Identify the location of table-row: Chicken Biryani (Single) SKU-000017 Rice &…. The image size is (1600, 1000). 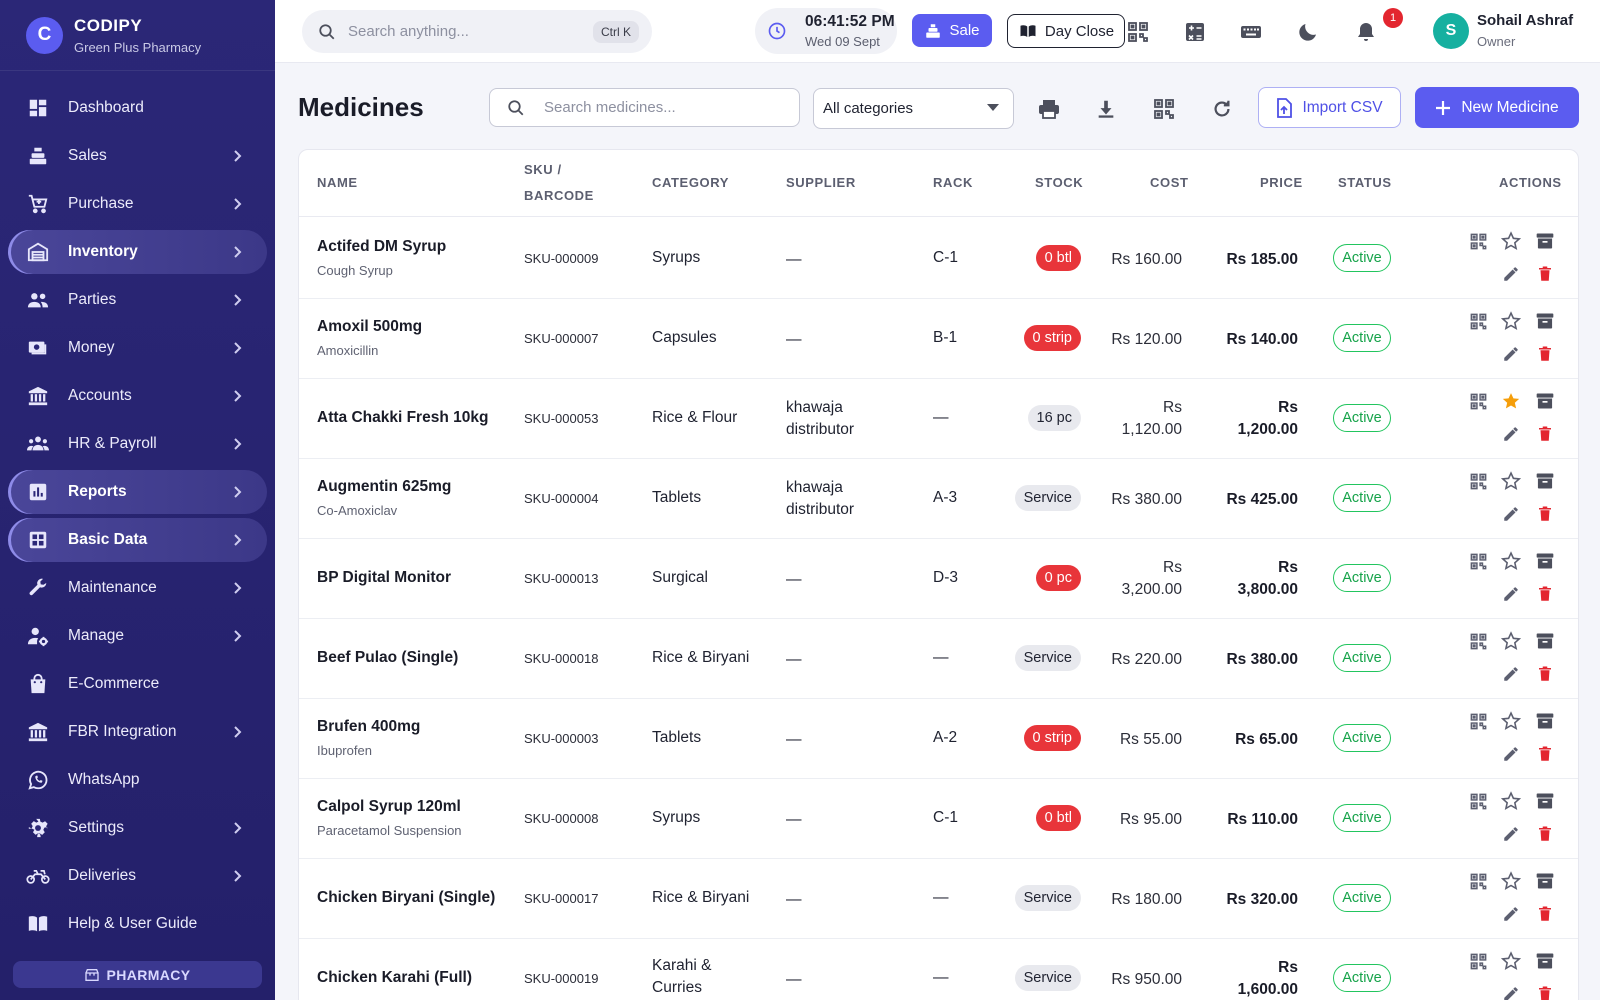
(938, 898).